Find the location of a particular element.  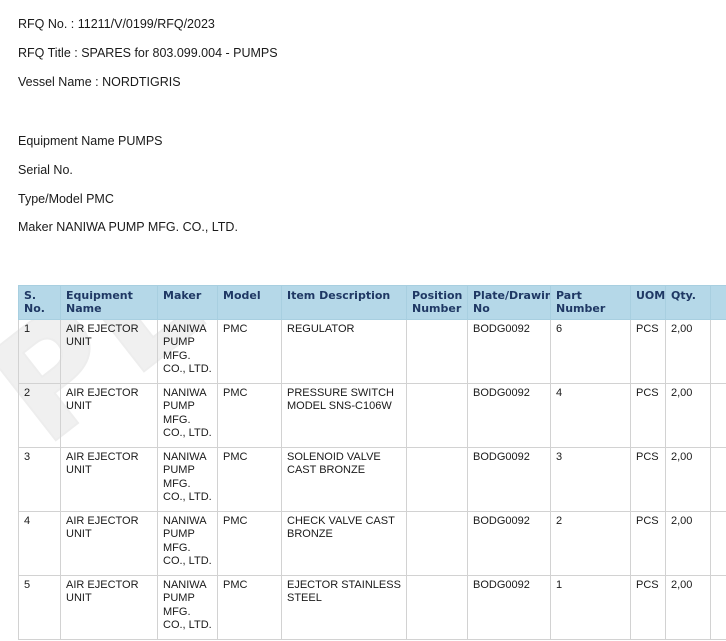

column-header-part-number: Part Number is located at coordinates (590, 302).